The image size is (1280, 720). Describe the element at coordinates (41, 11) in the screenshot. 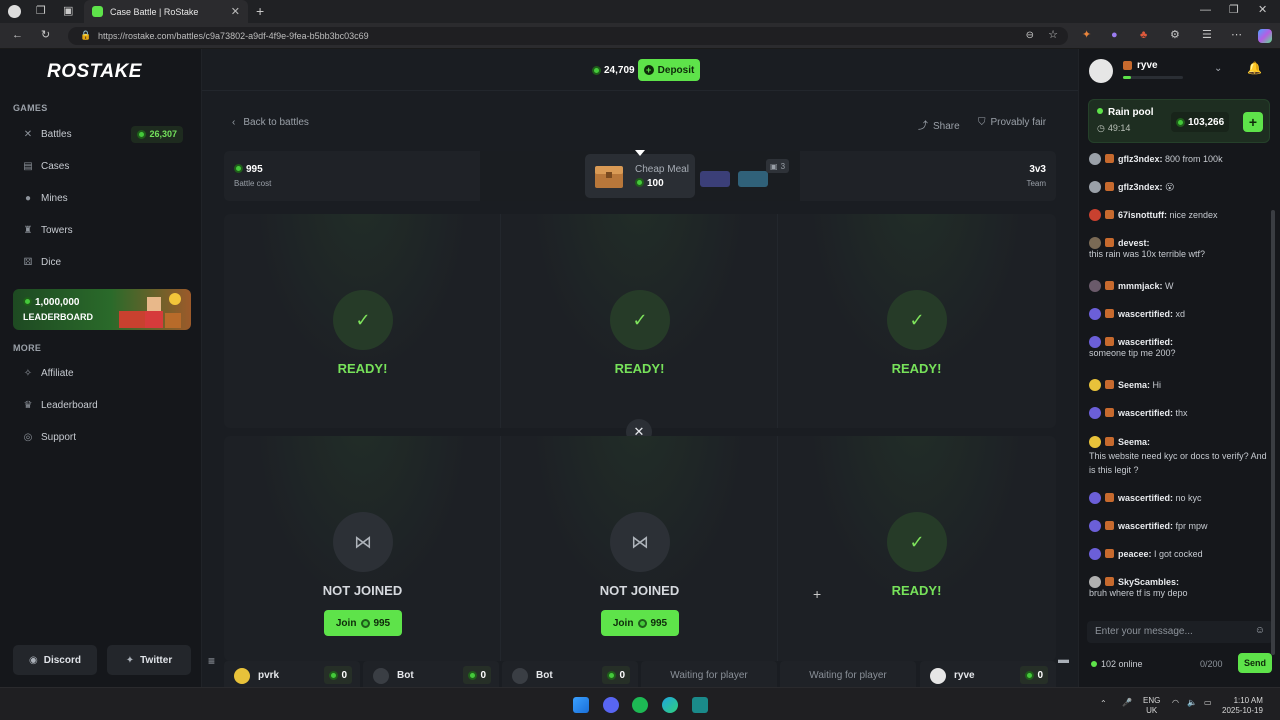

I see `workspaces-icon: ❐` at that location.